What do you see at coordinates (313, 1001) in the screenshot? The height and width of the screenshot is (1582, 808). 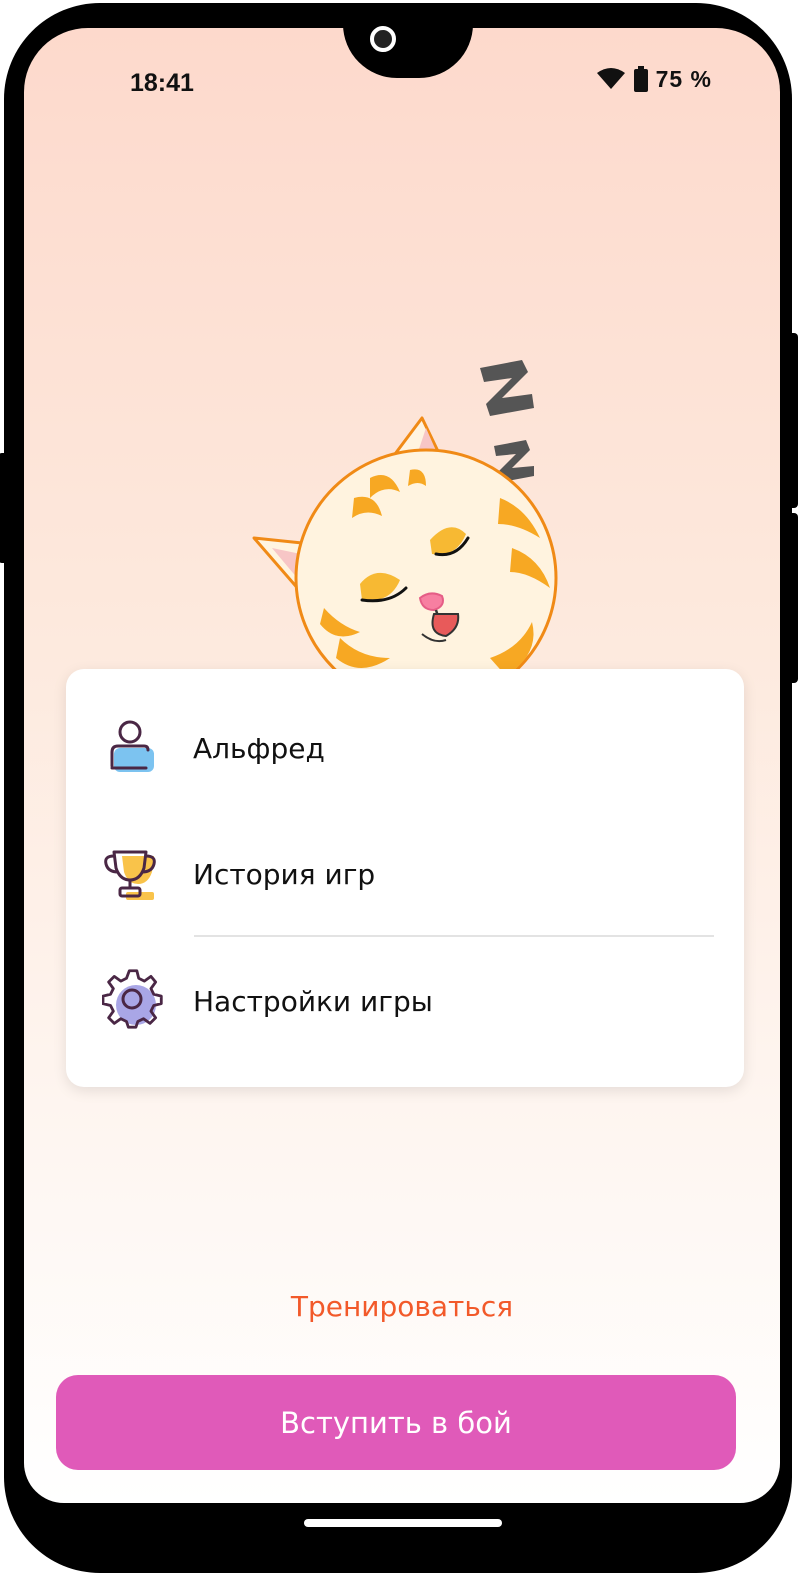 I see `menu-item-label: Настройки игры` at bounding box center [313, 1001].